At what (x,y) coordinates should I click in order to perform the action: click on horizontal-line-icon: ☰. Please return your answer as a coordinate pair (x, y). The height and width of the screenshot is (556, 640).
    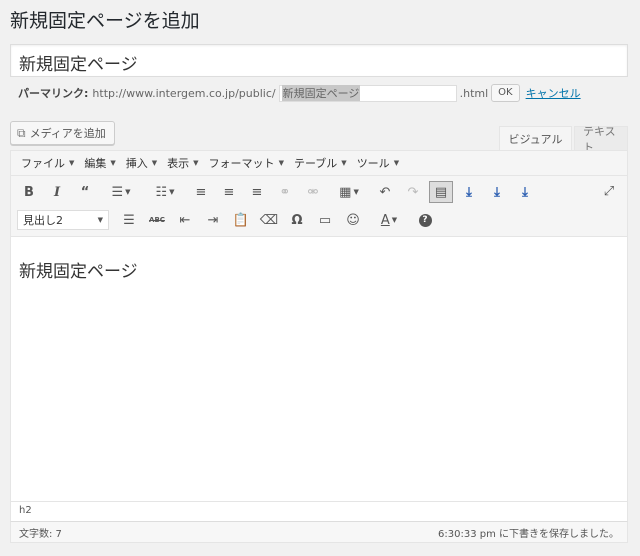
    Looking at the image, I should click on (129, 220).